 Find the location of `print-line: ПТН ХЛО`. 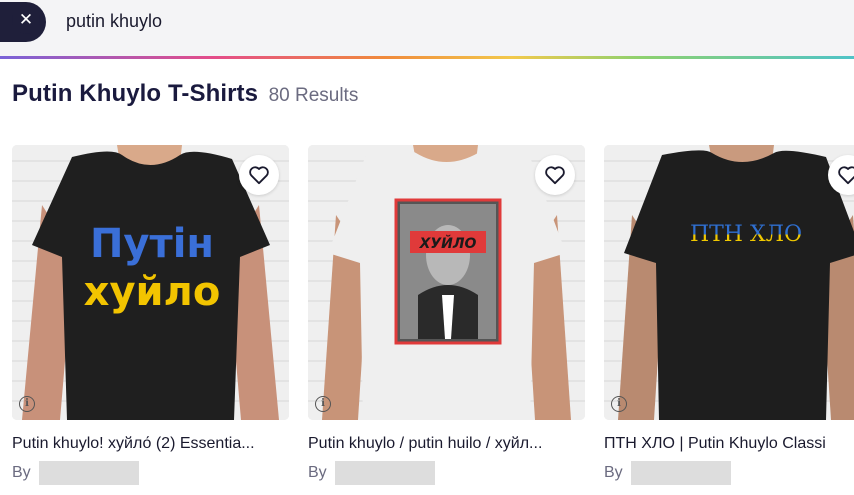

print-line: ПТН ХЛО is located at coordinates (746, 234).